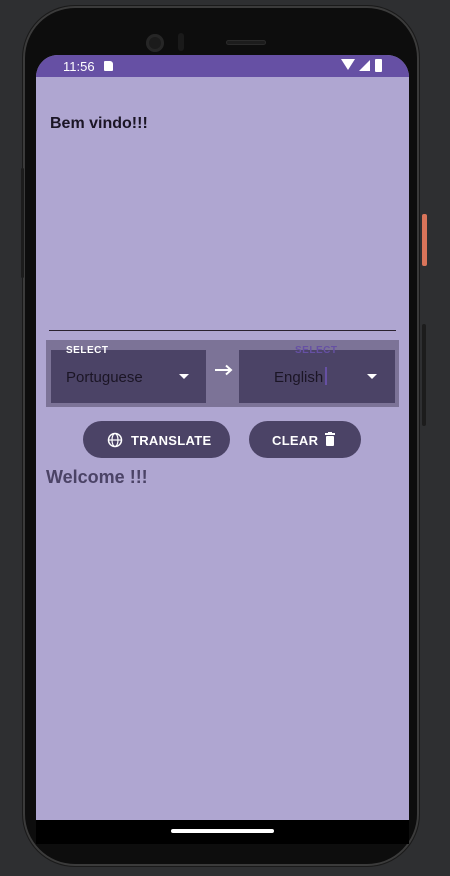 The width and height of the screenshot is (450, 876). What do you see at coordinates (224, 370) in the screenshot?
I see `swap-arrow-icon` at bounding box center [224, 370].